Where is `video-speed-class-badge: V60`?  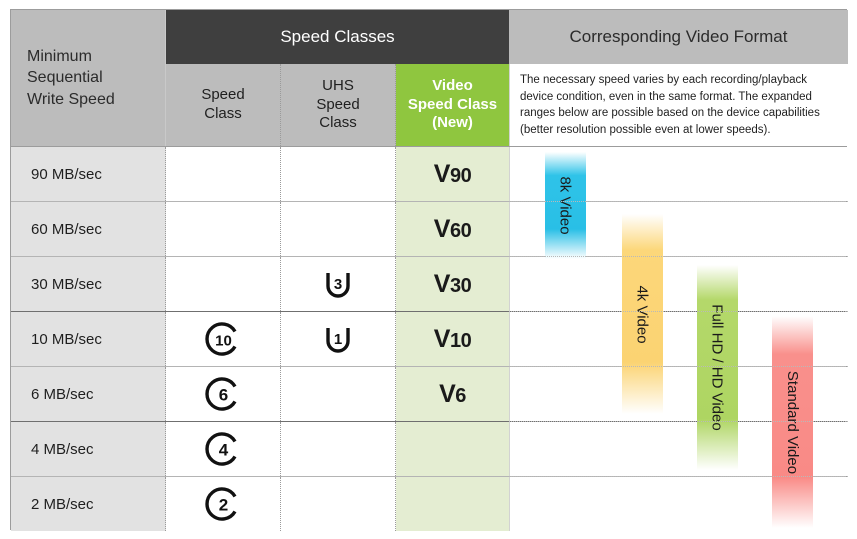 video-speed-class-badge: V60 is located at coordinates (452, 229).